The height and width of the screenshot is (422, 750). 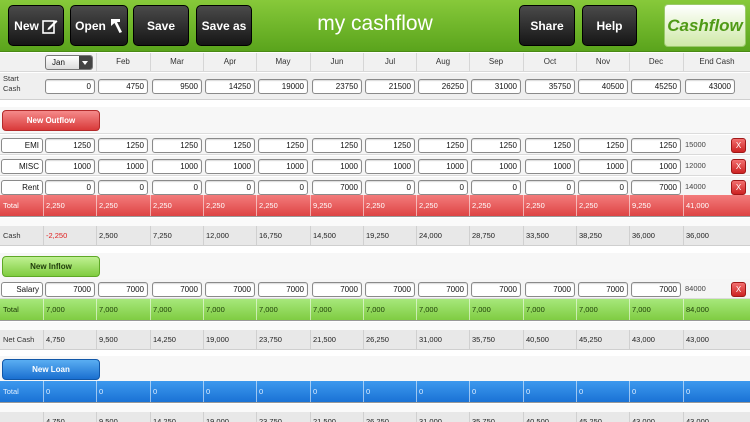 What do you see at coordinates (22, 166) in the screenshot?
I see `outflow-row-label: MISC` at bounding box center [22, 166].